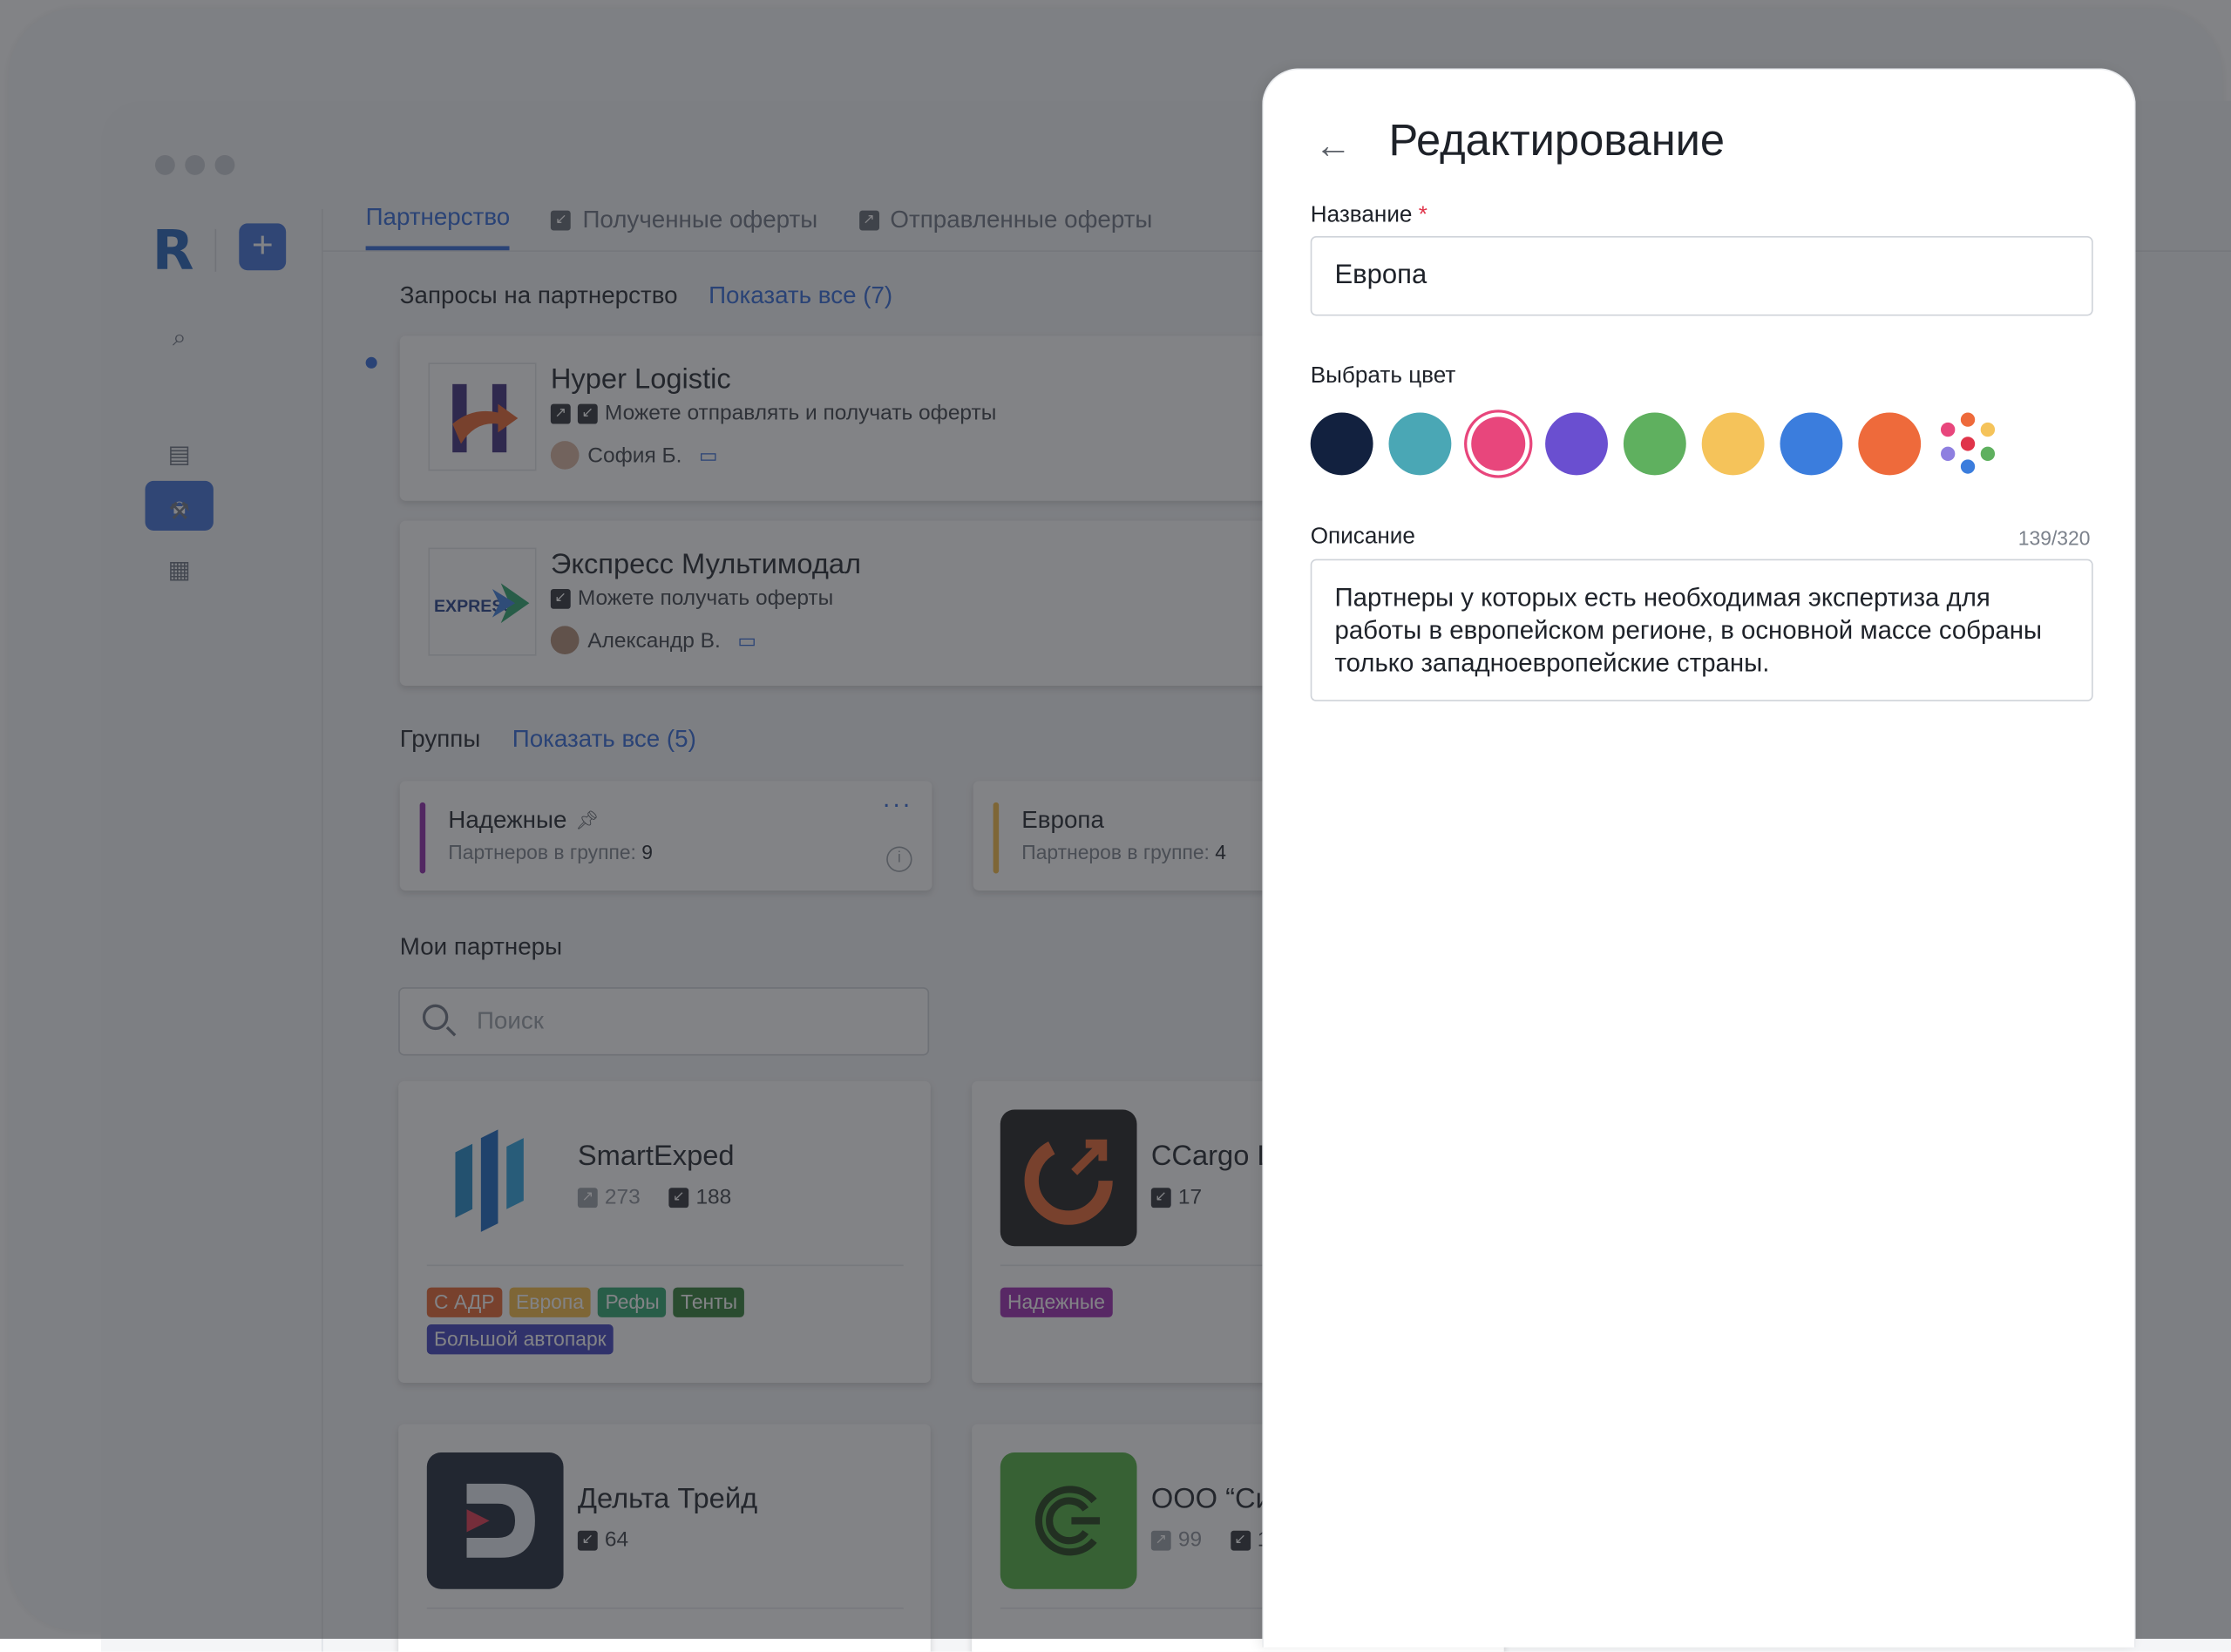  I want to click on app-logo: R, so click(173, 250).